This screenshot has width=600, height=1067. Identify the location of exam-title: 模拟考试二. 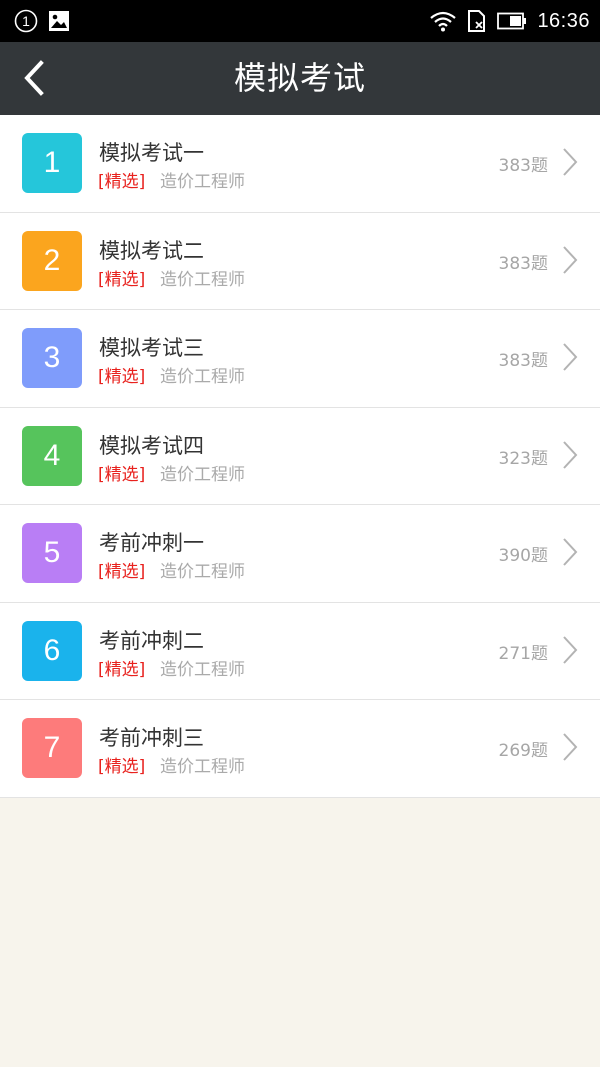
(151, 250).